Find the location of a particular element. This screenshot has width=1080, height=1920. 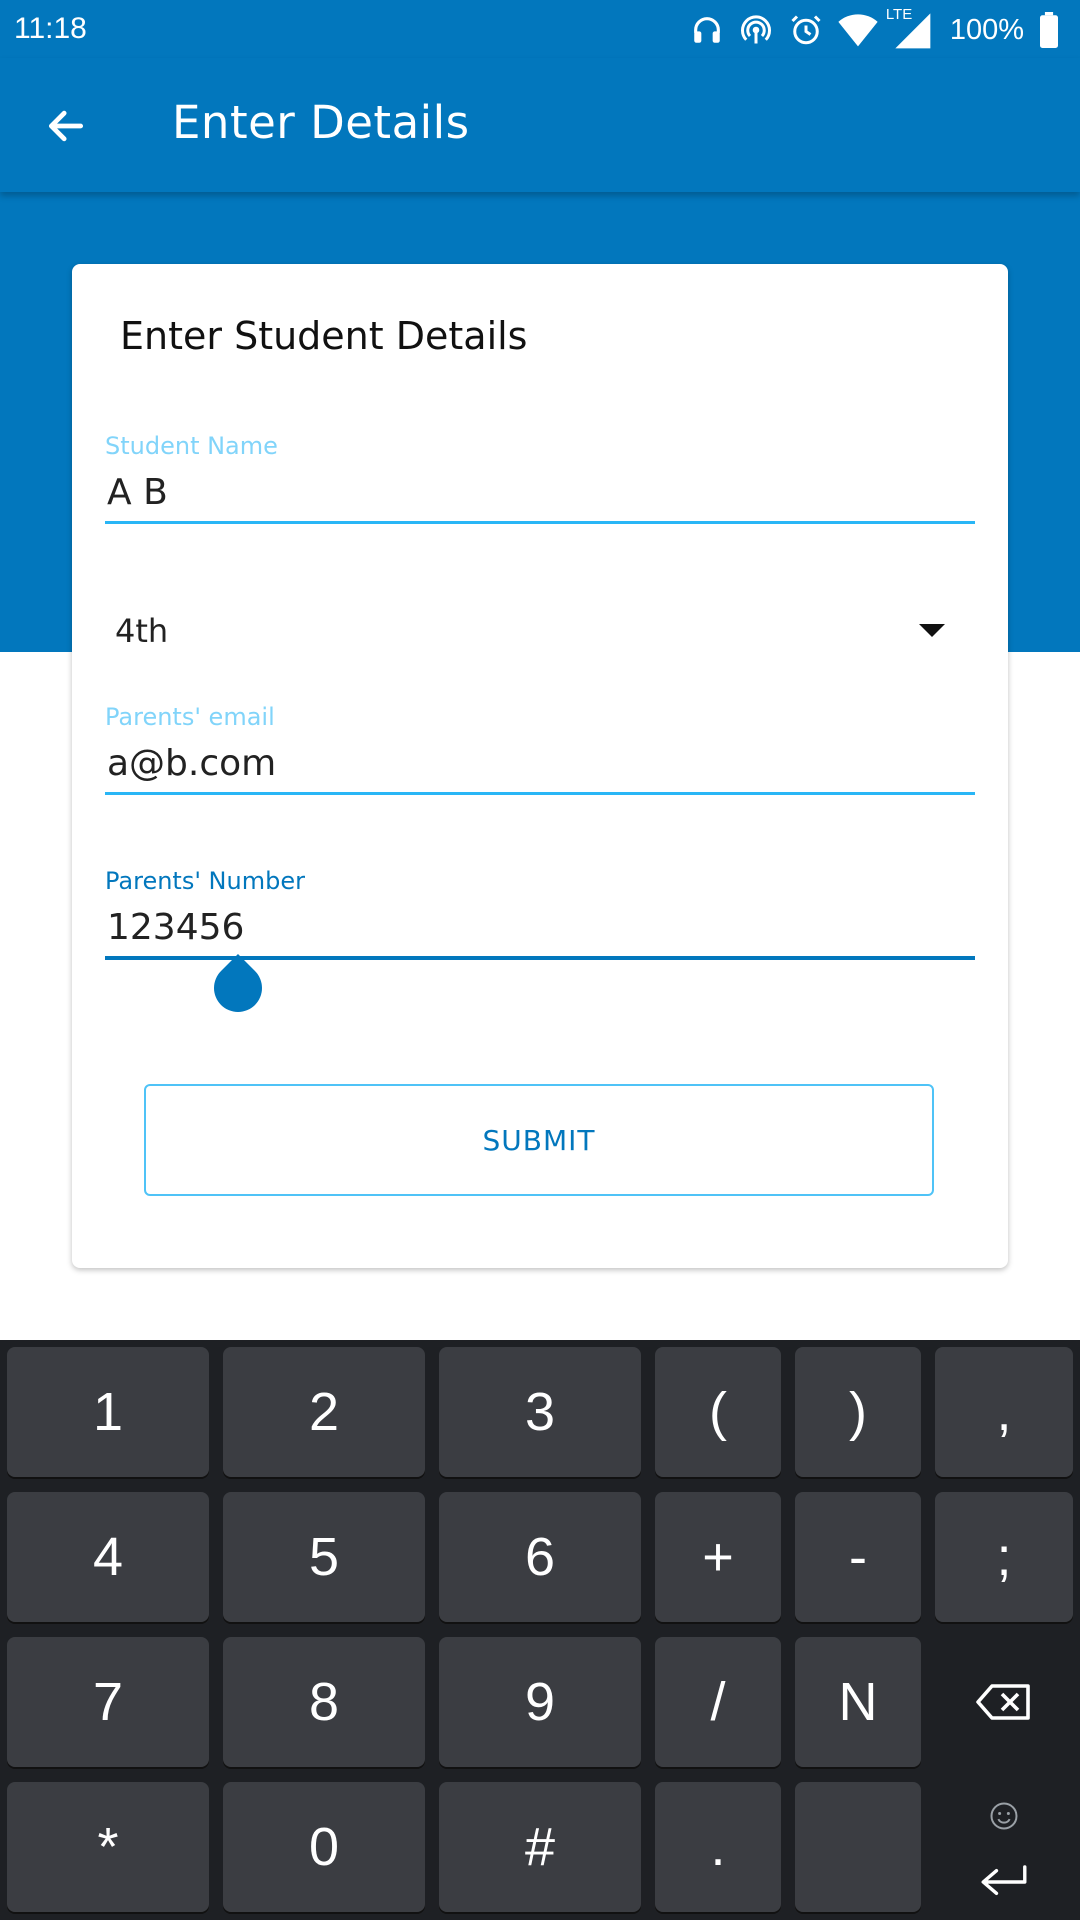

key-4: 4 is located at coordinates (108, 1557).